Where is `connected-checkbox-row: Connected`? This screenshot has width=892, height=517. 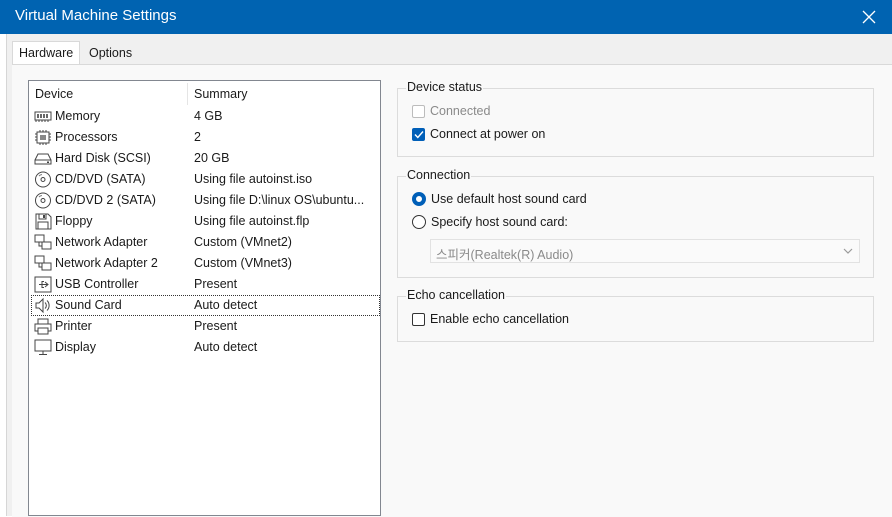 connected-checkbox-row: Connected is located at coordinates (451, 111).